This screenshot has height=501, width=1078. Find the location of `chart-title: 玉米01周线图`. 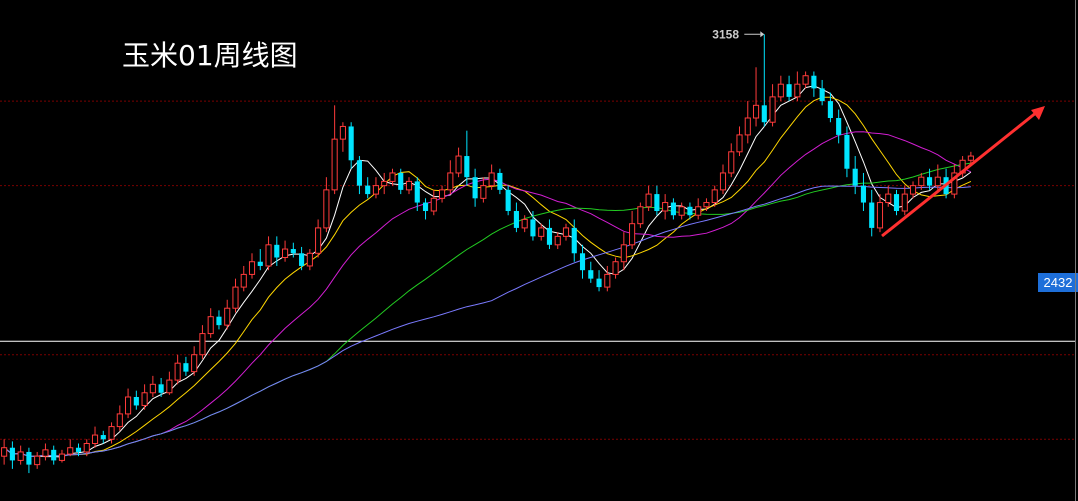

chart-title: 玉米01周线图 is located at coordinates (210, 55).